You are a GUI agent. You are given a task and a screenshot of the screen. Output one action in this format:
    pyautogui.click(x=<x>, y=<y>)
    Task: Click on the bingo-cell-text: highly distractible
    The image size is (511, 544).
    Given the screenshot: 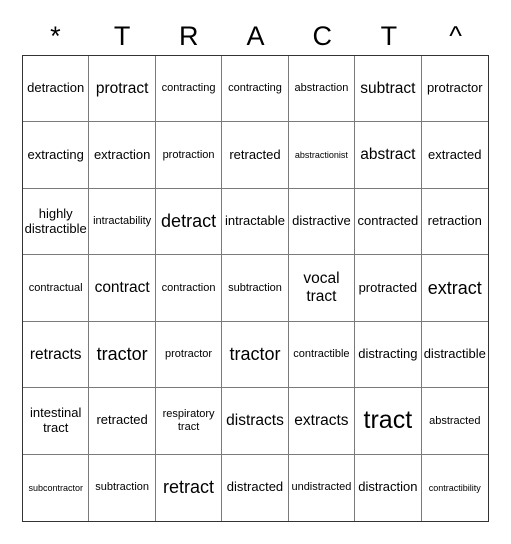 What is the action you would take?
    pyautogui.click(x=55, y=220)
    